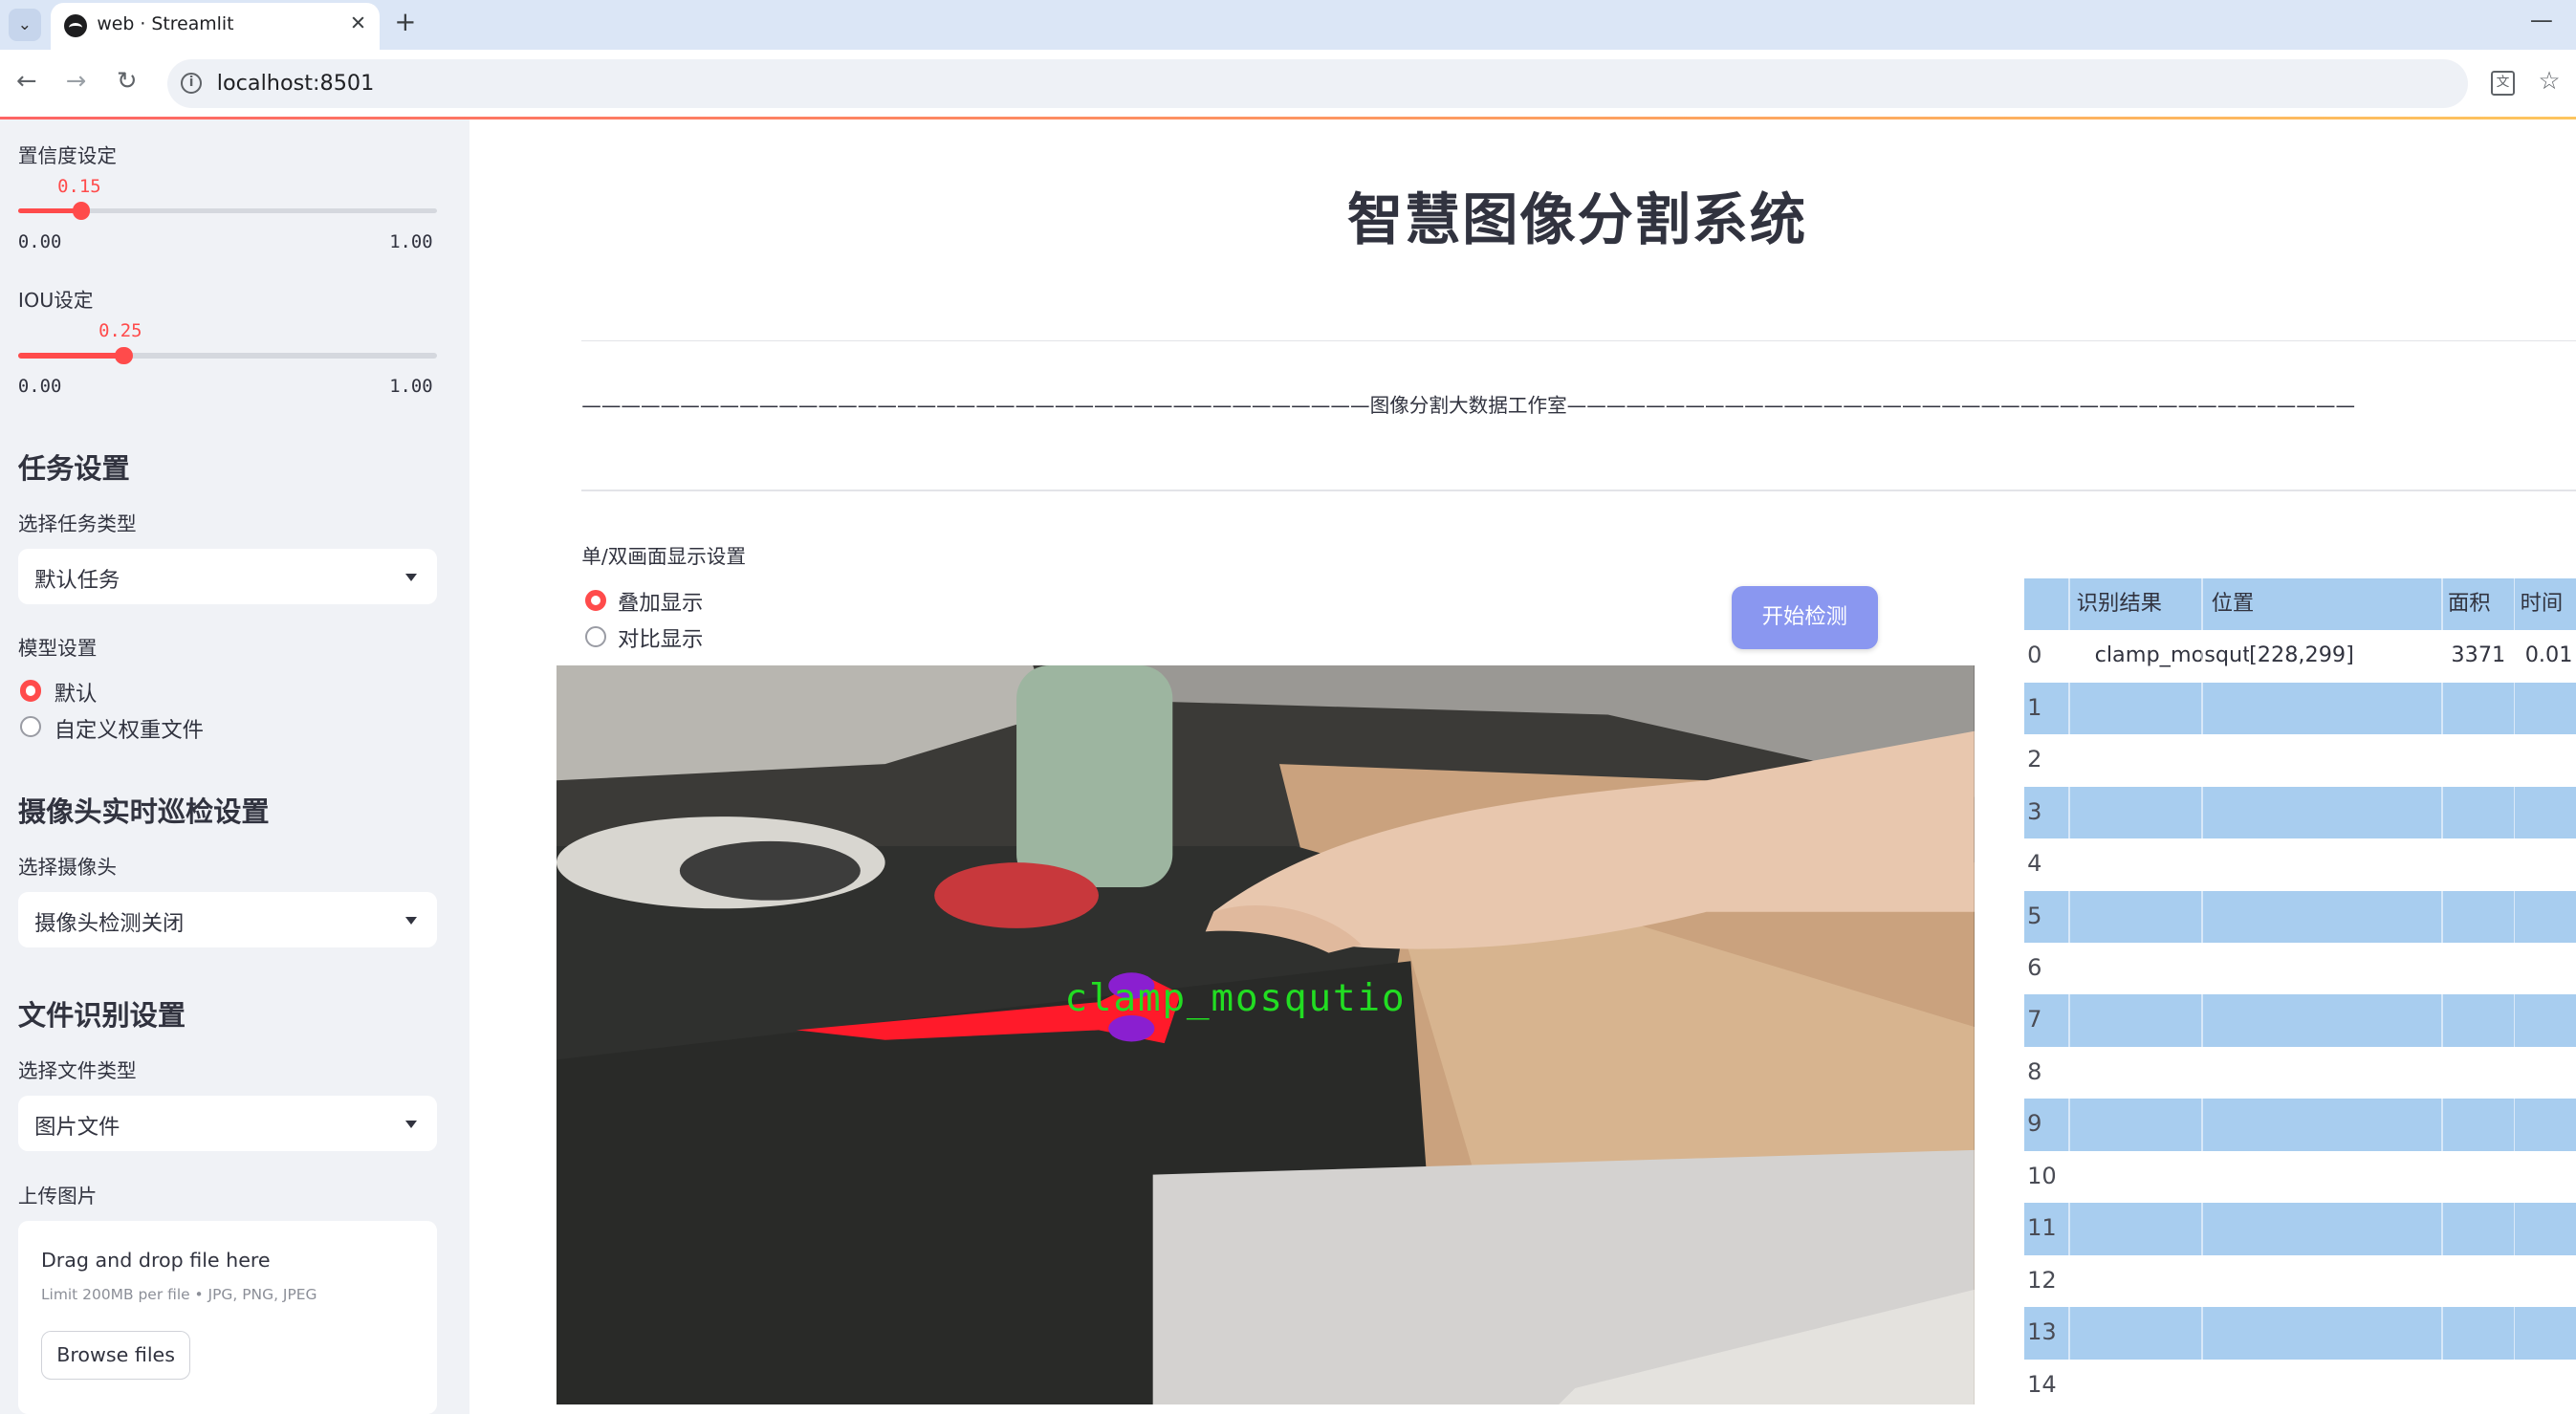  Describe the element at coordinates (227, 919) in the screenshot. I see `camera-select: 摄像头检测关闭` at that location.